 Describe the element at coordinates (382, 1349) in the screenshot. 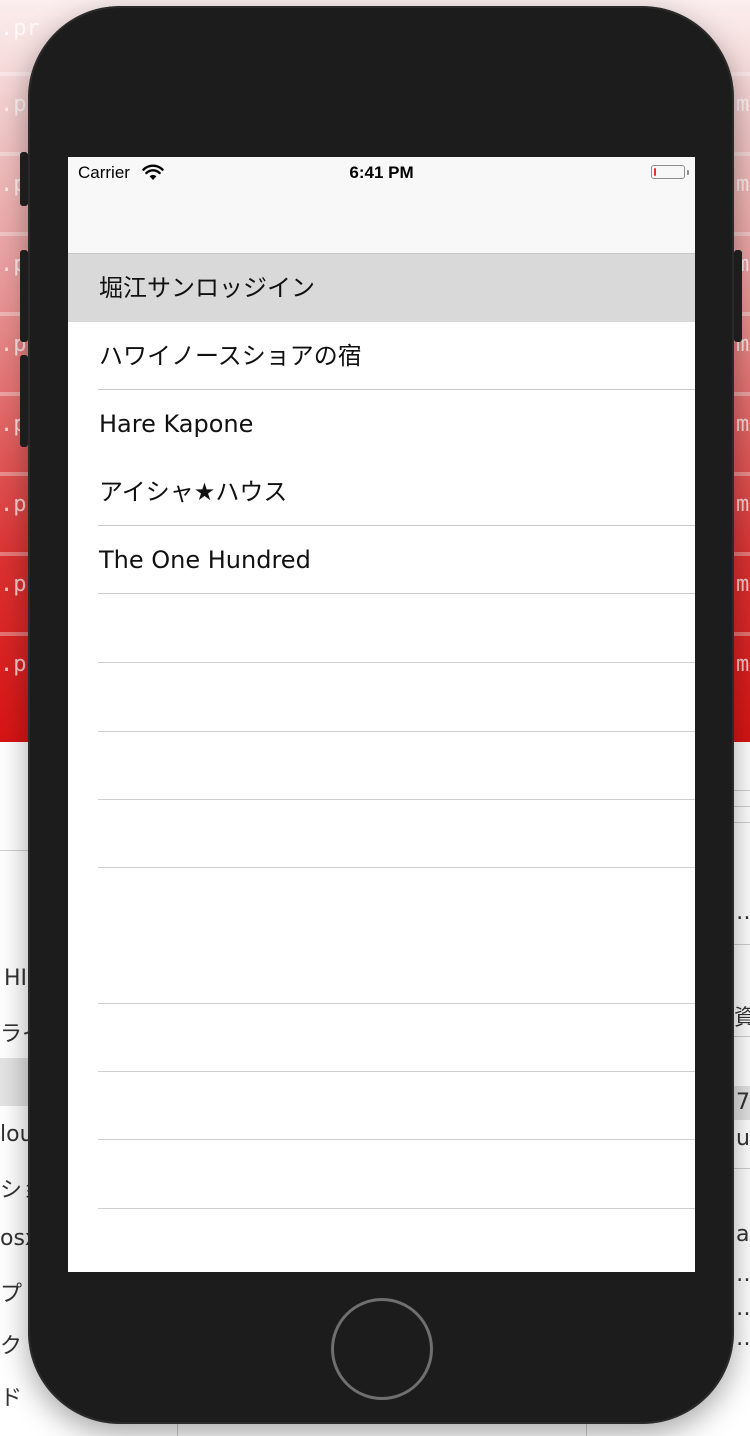

I see `home-button` at that location.